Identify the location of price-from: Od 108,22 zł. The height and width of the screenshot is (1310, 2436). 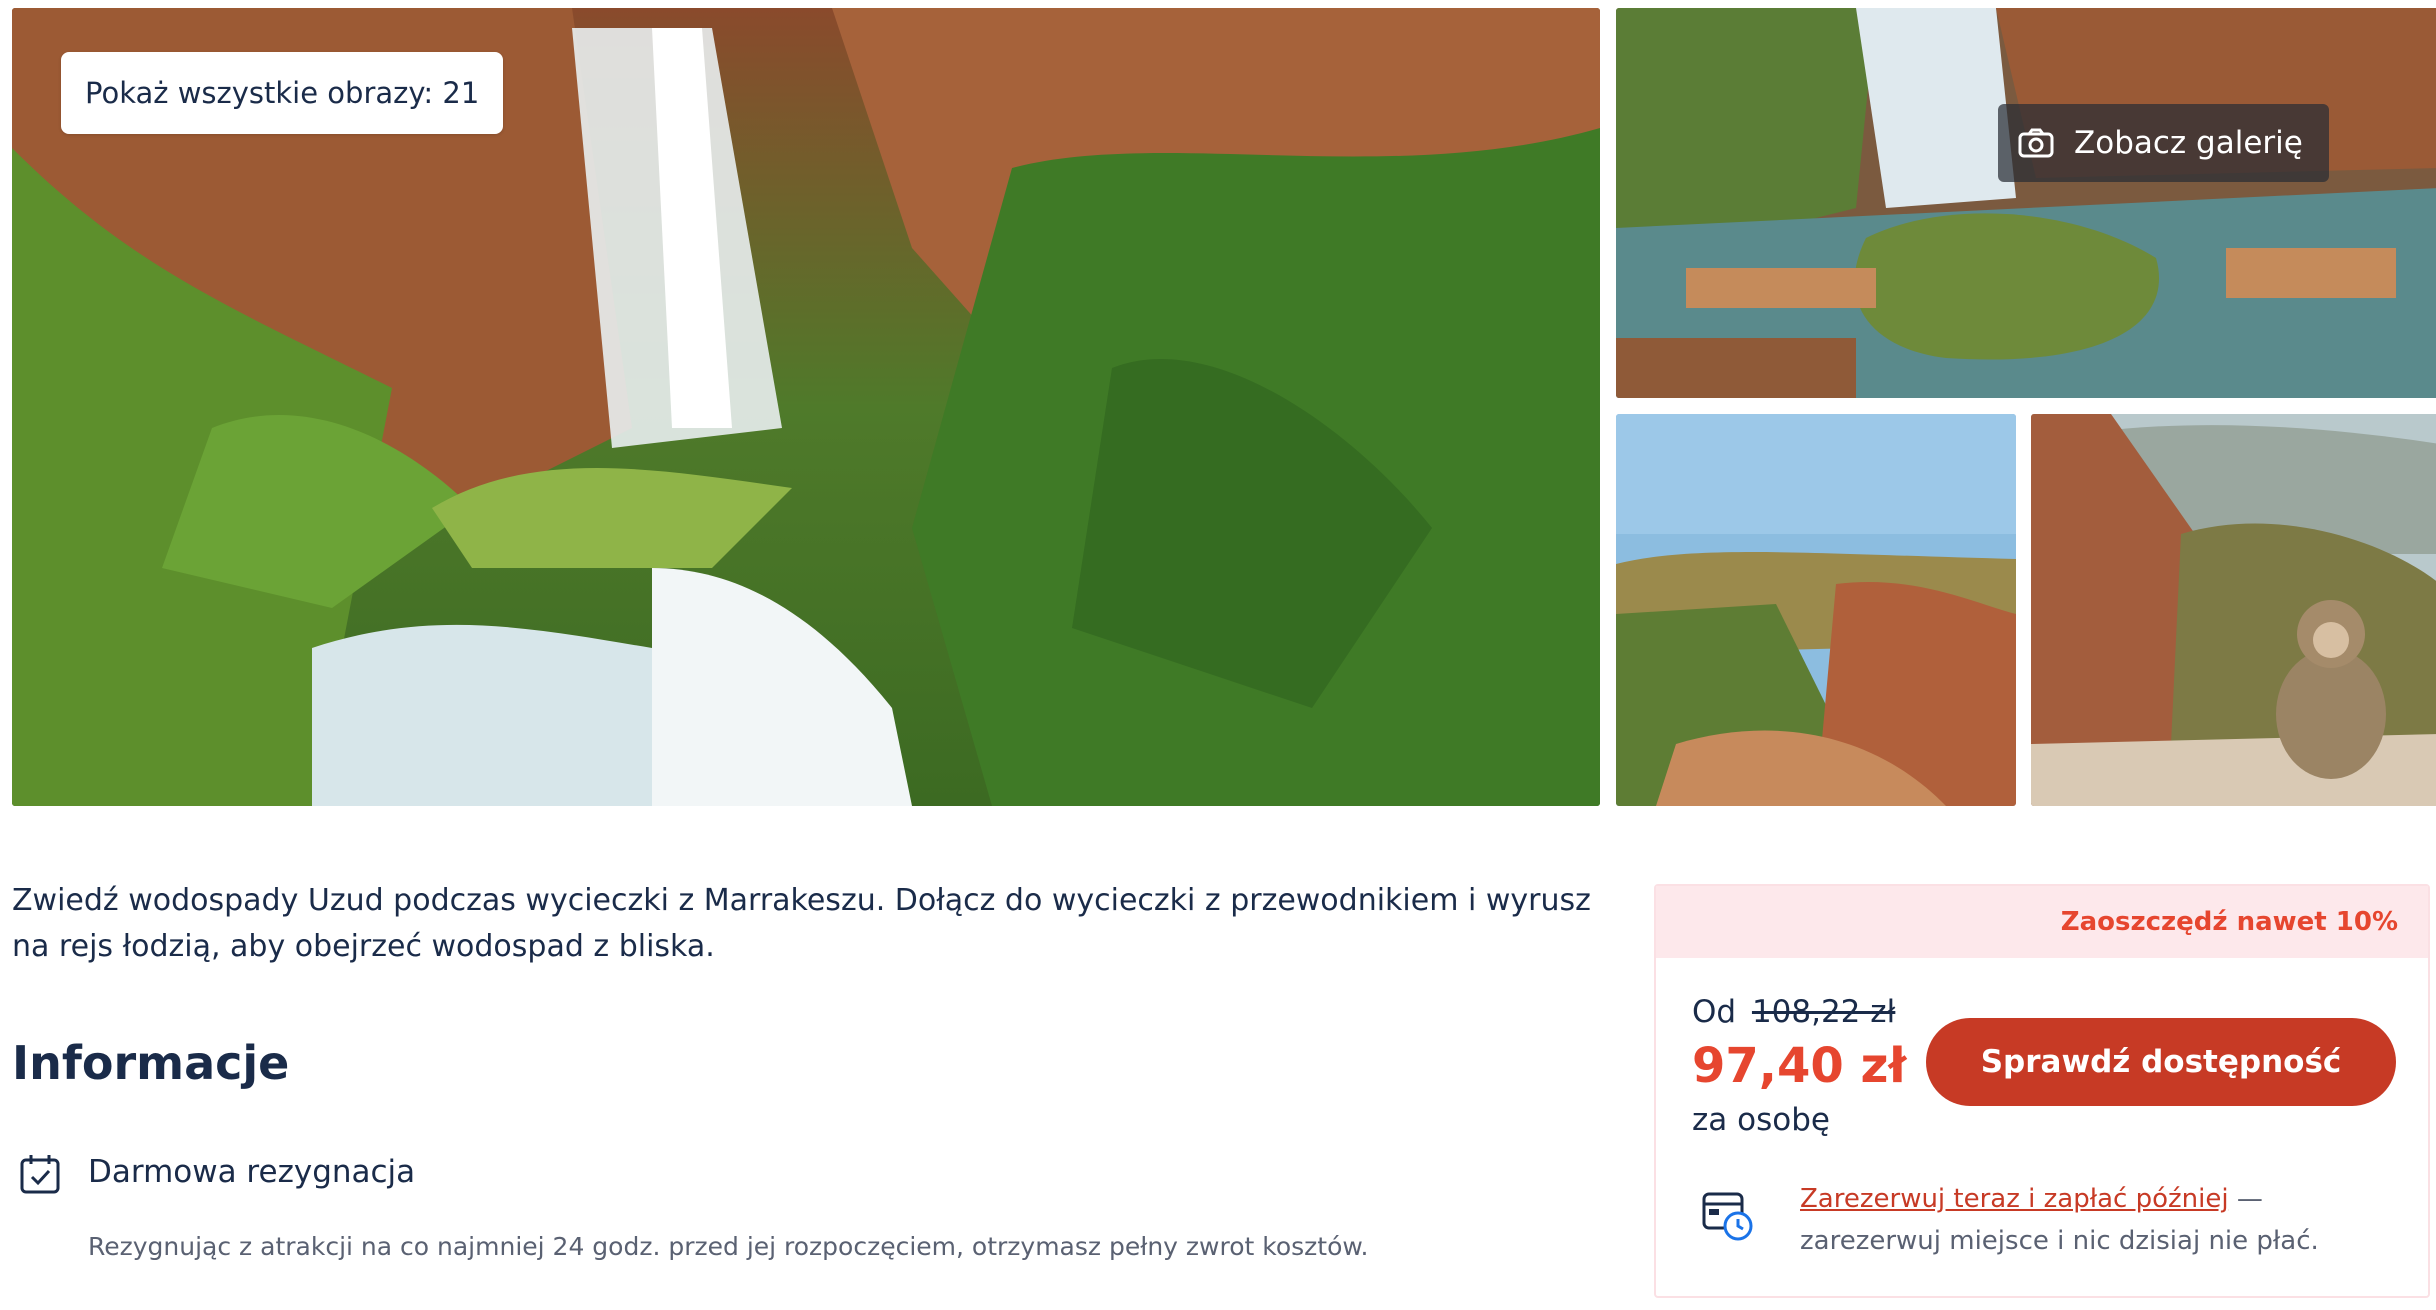
(1793, 1012).